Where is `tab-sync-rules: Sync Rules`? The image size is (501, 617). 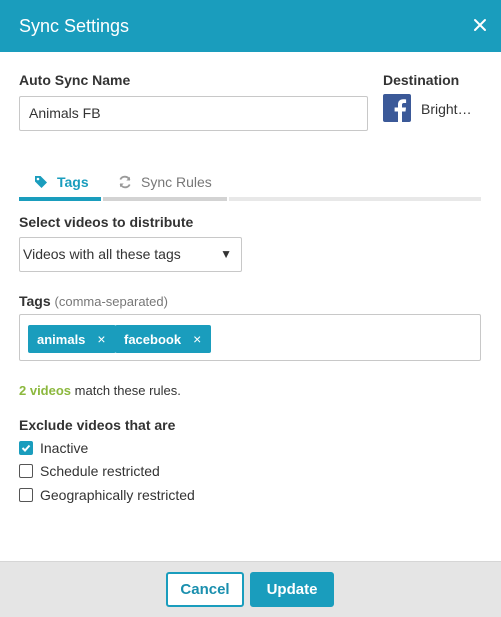
tab-sync-rules: Sync Rules is located at coordinates (165, 182).